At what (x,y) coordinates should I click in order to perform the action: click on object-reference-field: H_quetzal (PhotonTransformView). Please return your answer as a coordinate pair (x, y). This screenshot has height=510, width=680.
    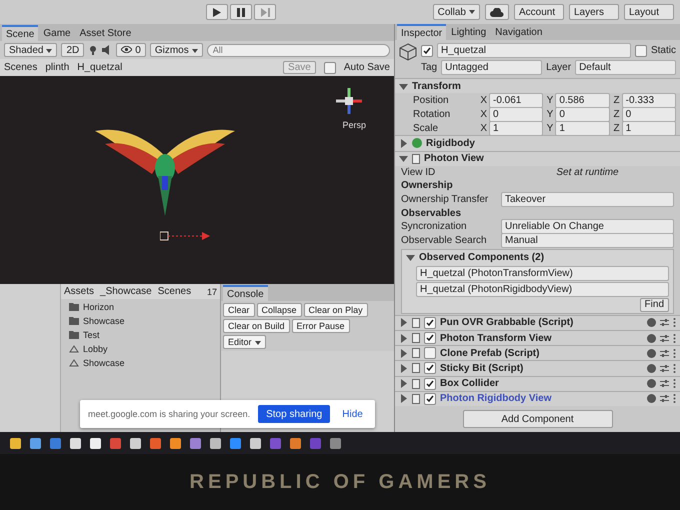
    Looking at the image, I should click on (542, 273).